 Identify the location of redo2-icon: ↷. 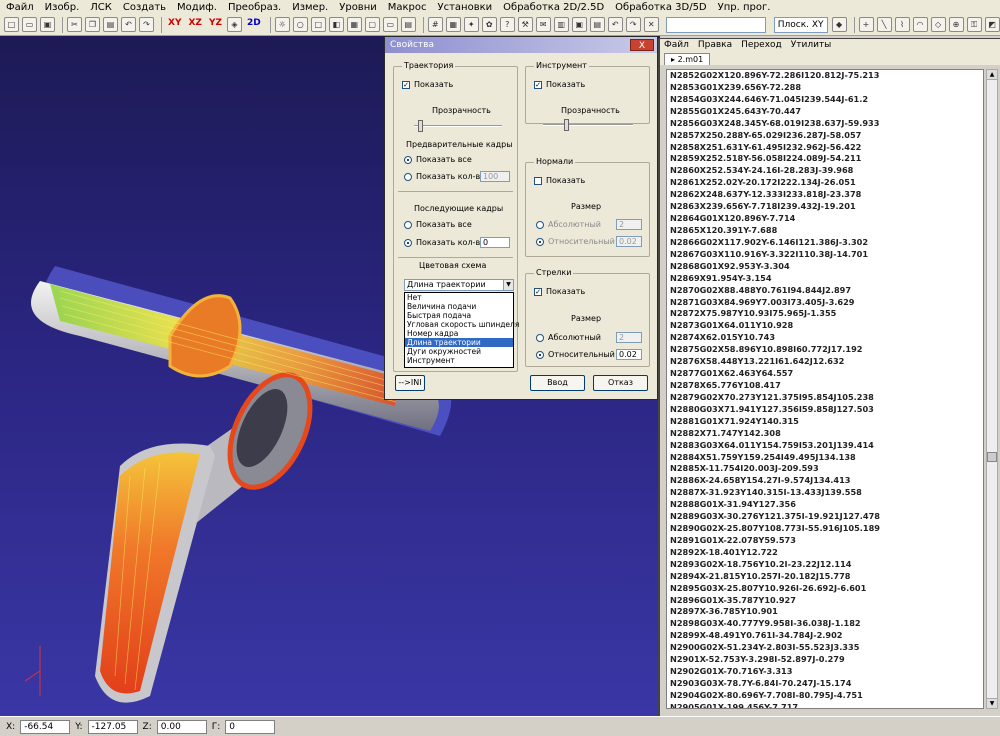
(633, 24).